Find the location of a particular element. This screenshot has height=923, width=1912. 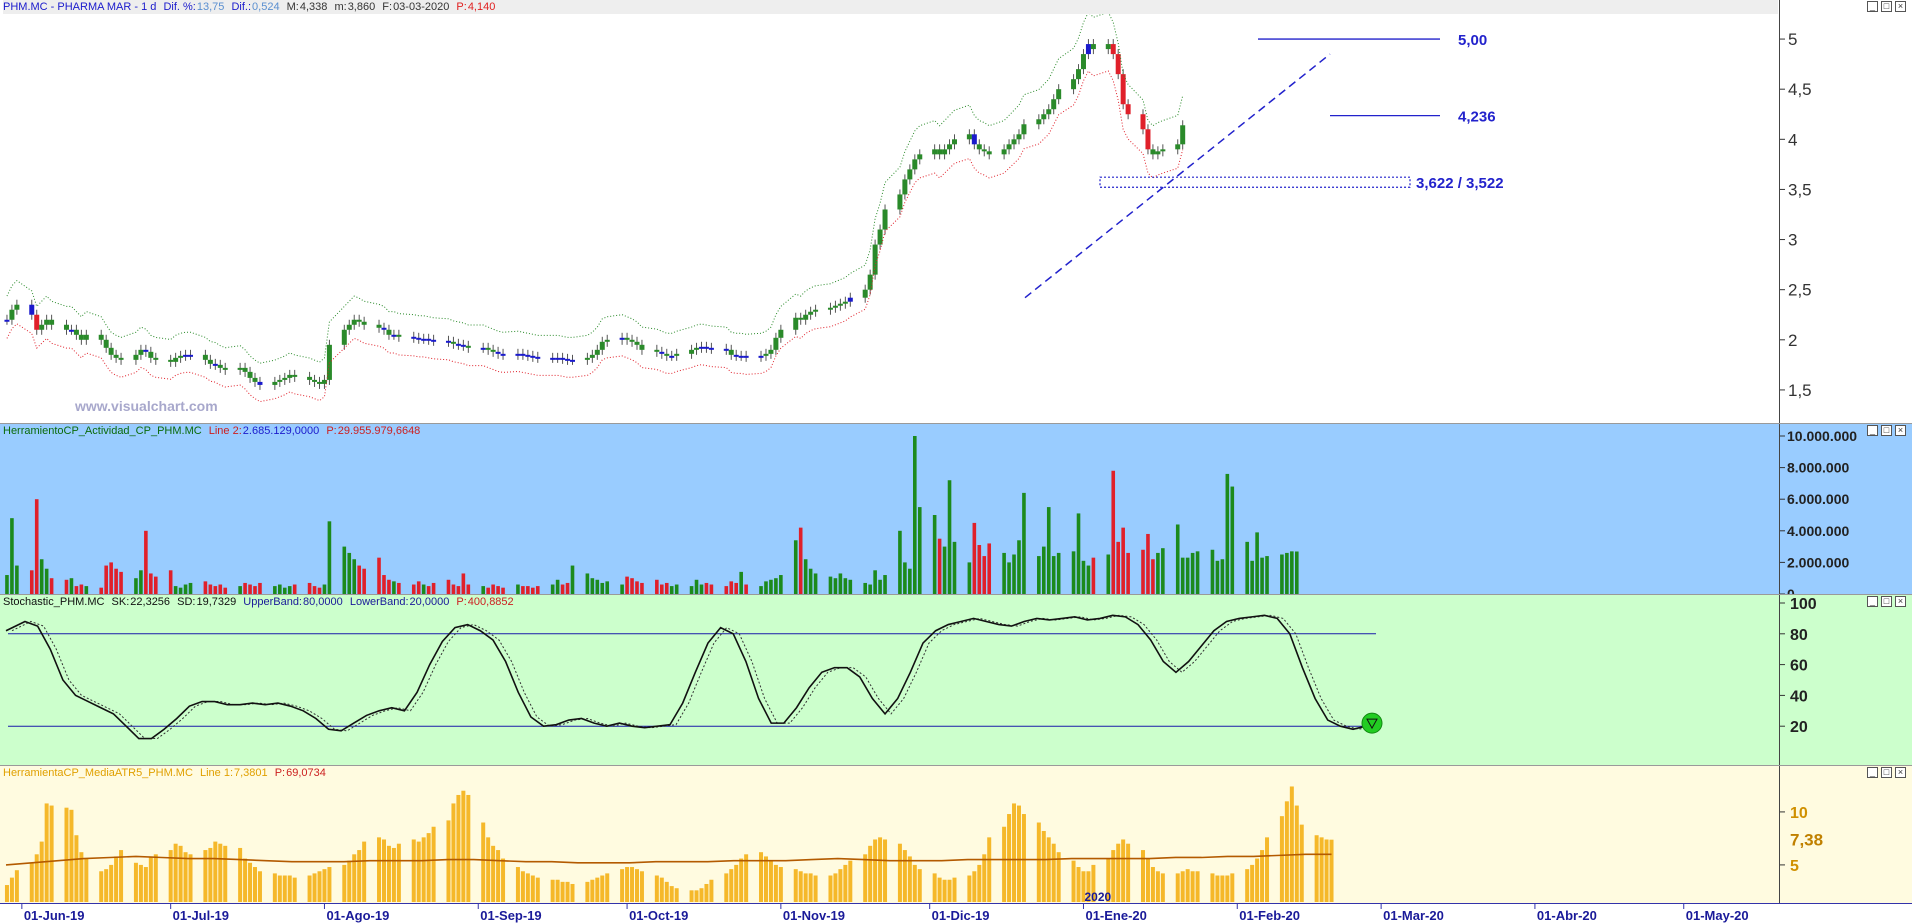

atr-chart: 10 5 7,38 2020 is located at coordinates (913, 845).